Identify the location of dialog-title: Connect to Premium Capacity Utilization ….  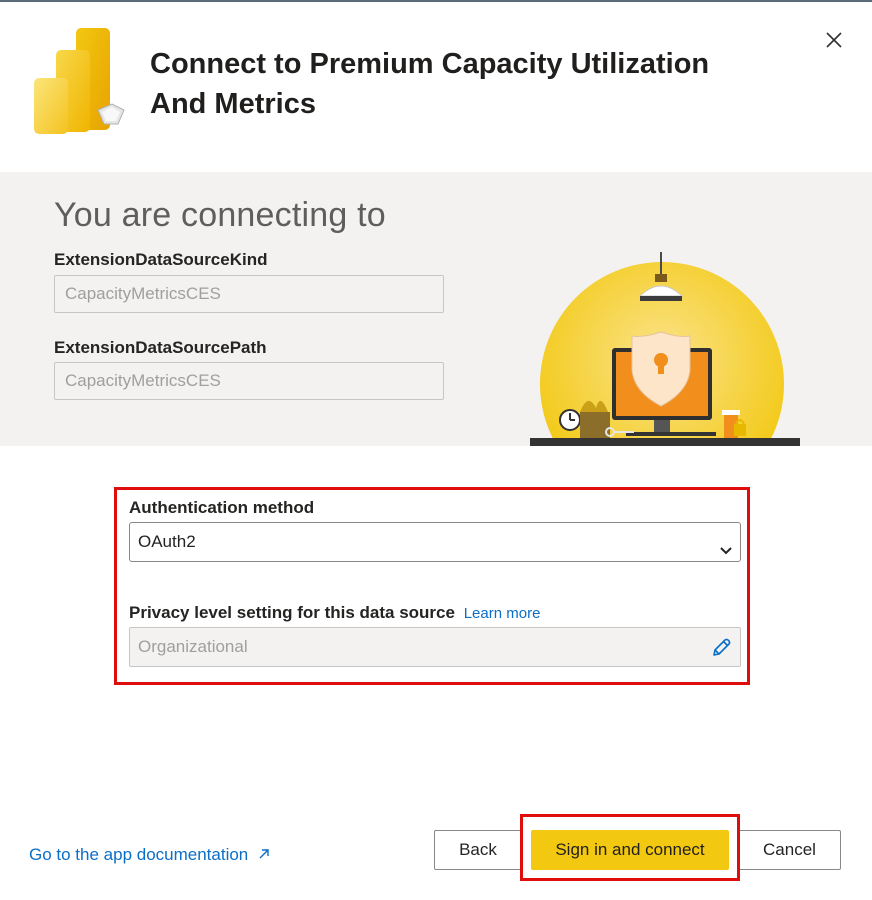
(430, 84).